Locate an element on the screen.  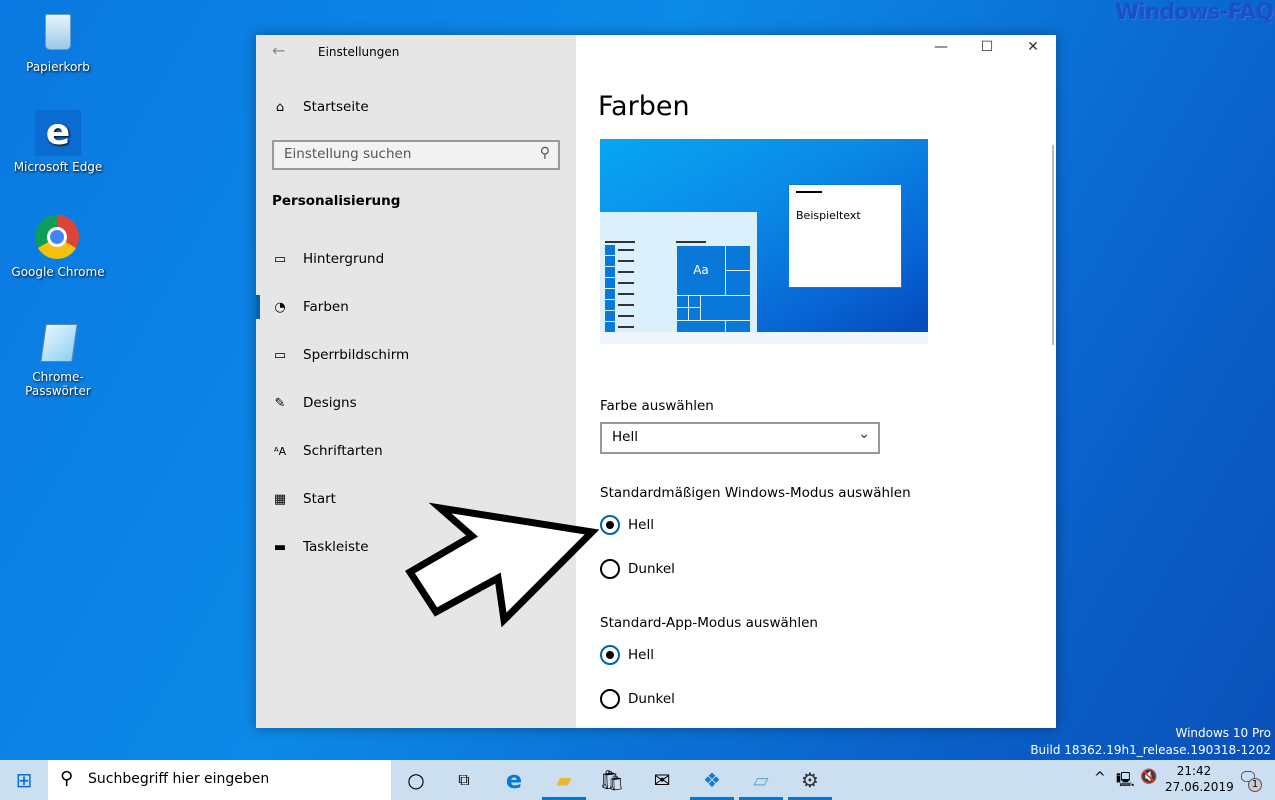
start-button-icon: ⊞ is located at coordinates (24, 780).